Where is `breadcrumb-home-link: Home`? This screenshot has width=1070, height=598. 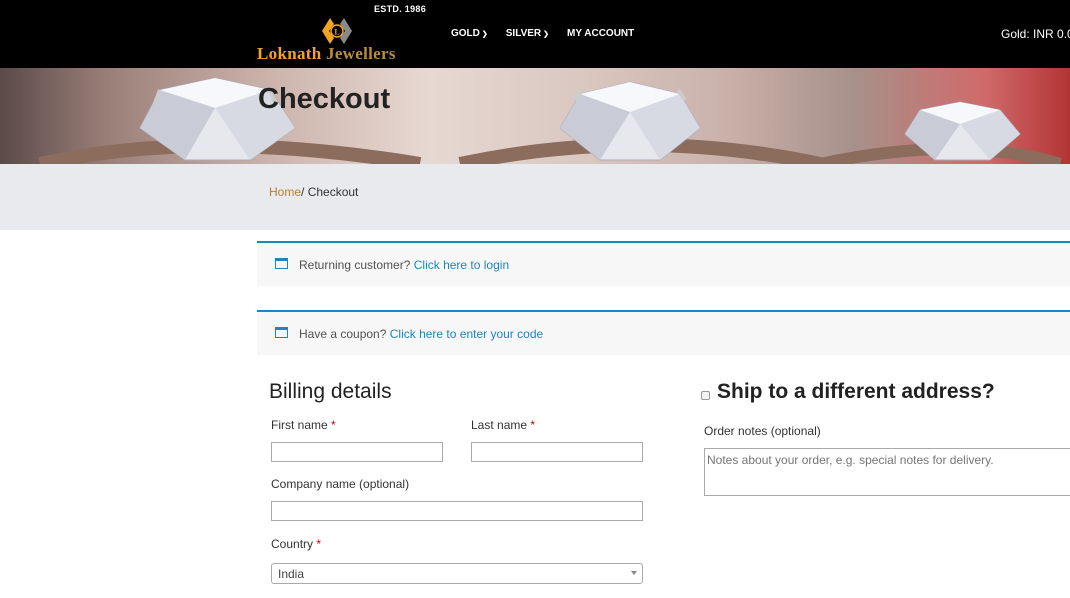
breadcrumb-home-link: Home is located at coordinates (285, 192).